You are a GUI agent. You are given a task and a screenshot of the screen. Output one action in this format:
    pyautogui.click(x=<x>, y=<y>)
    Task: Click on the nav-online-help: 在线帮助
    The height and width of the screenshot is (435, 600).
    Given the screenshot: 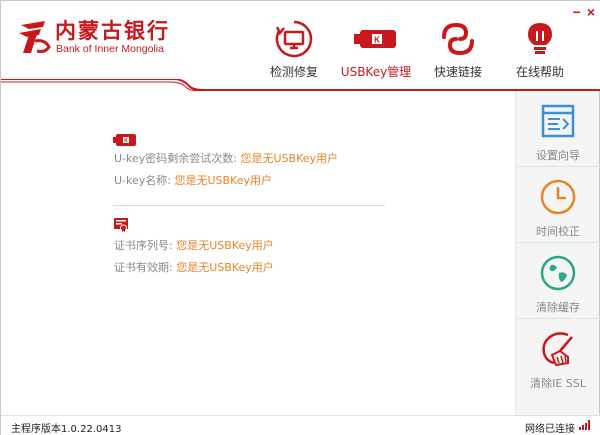 What is the action you would take?
    pyautogui.click(x=540, y=50)
    